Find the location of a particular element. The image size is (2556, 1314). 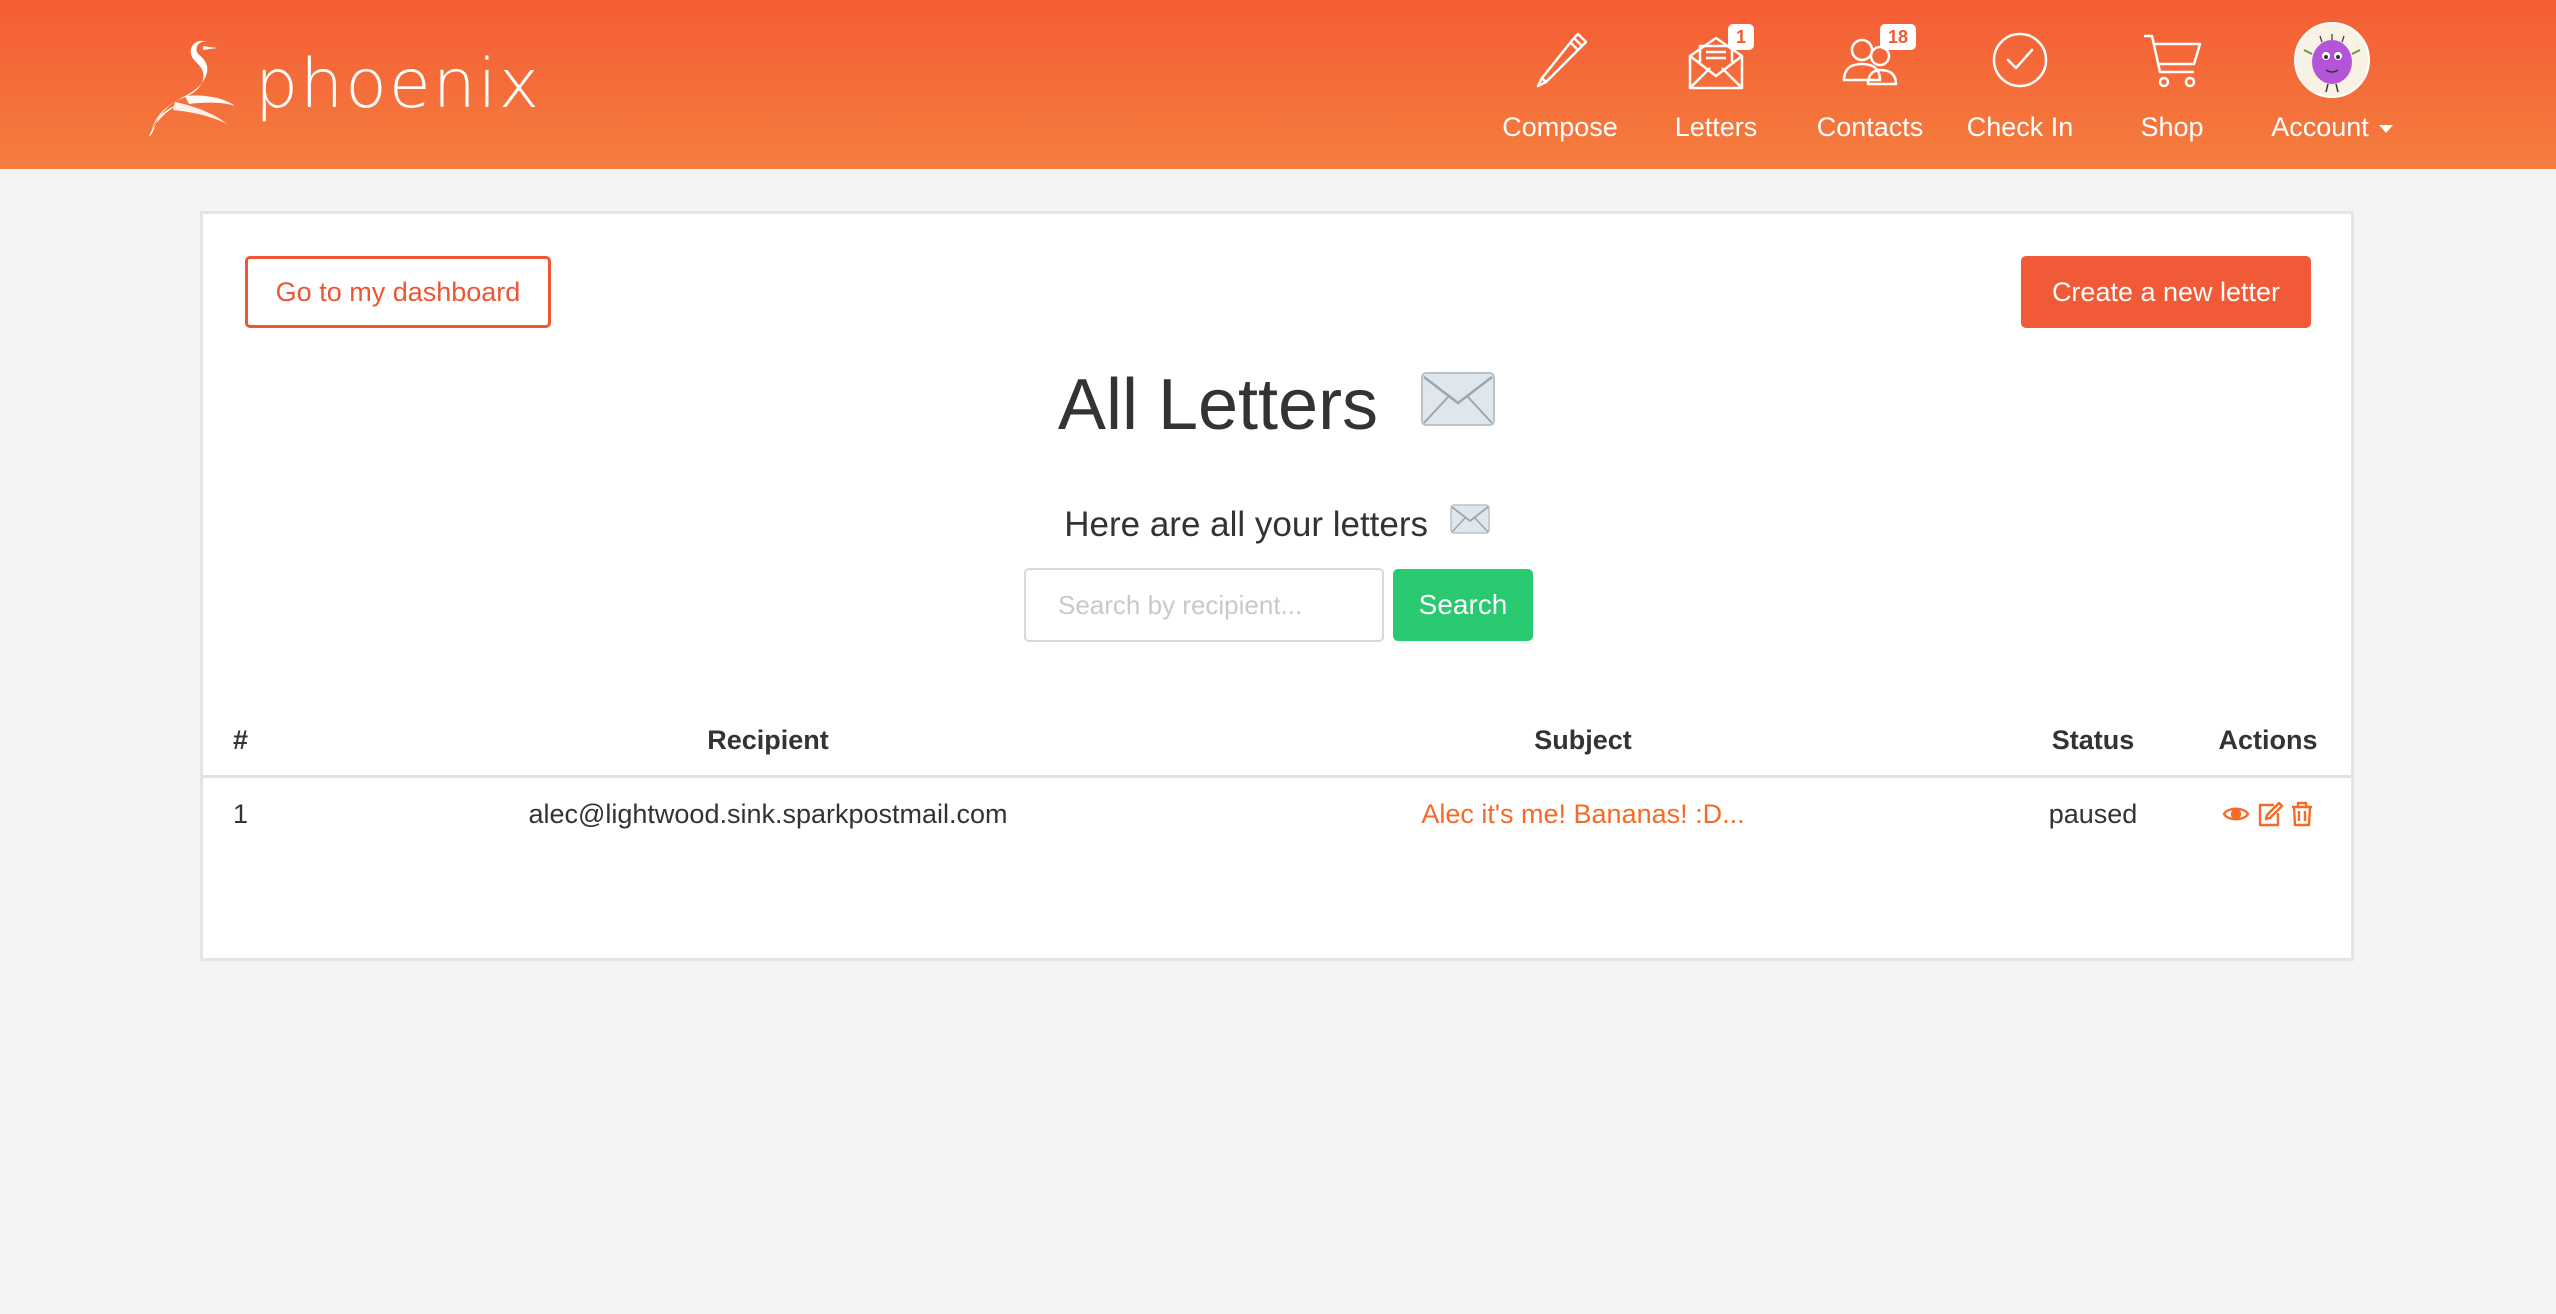

brand-name: phoenix is located at coordinates (398, 84).